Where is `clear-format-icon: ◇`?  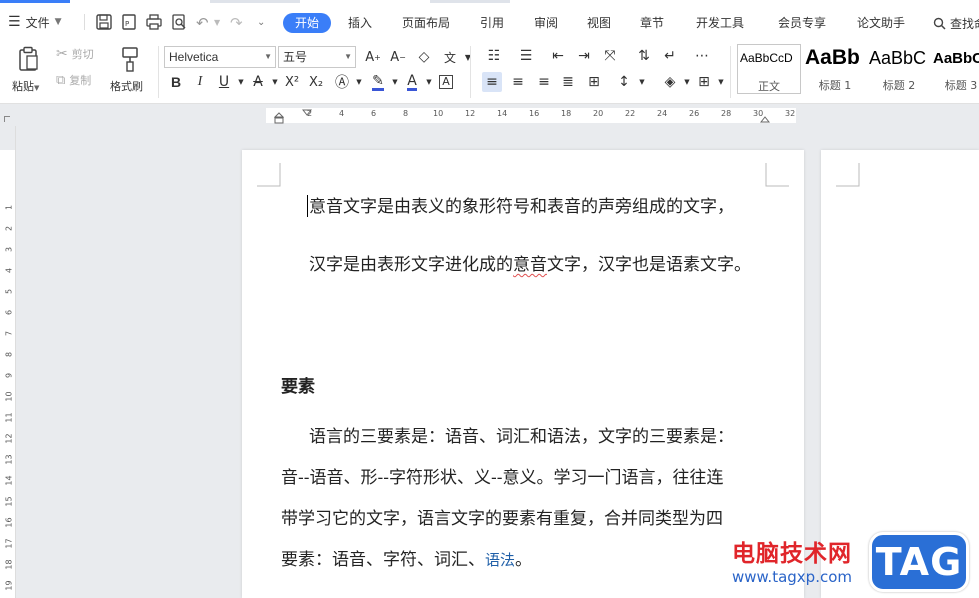
clear-format-icon: ◇ is located at coordinates (424, 57).